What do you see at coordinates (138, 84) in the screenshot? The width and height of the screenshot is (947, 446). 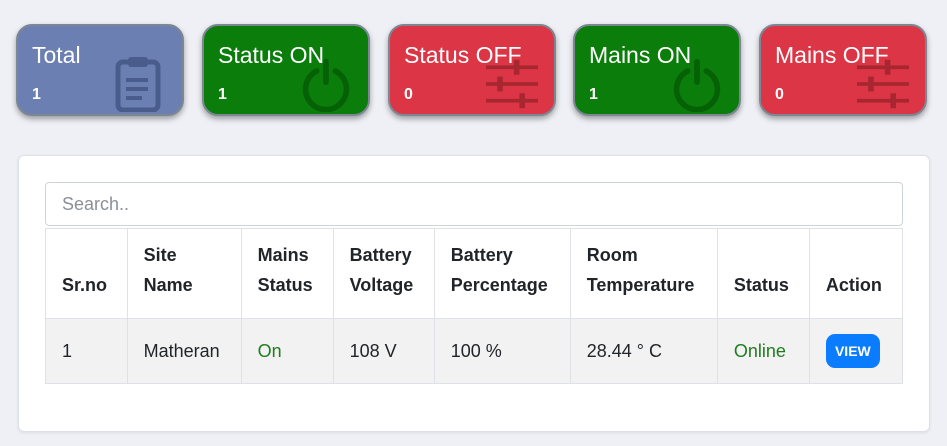 I see `clipboard-icon` at bounding box center [138, 84].